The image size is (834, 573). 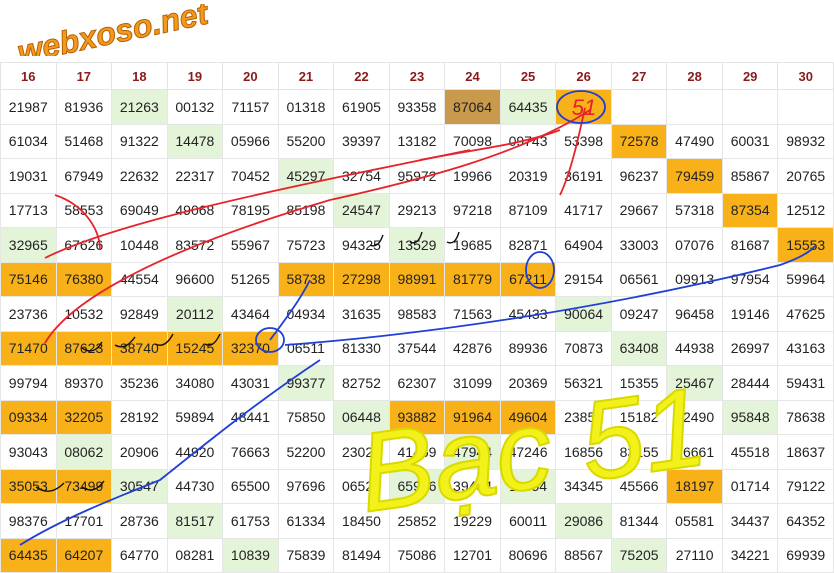 I want to click on result-value: 47944, so click(x=472, y=451).